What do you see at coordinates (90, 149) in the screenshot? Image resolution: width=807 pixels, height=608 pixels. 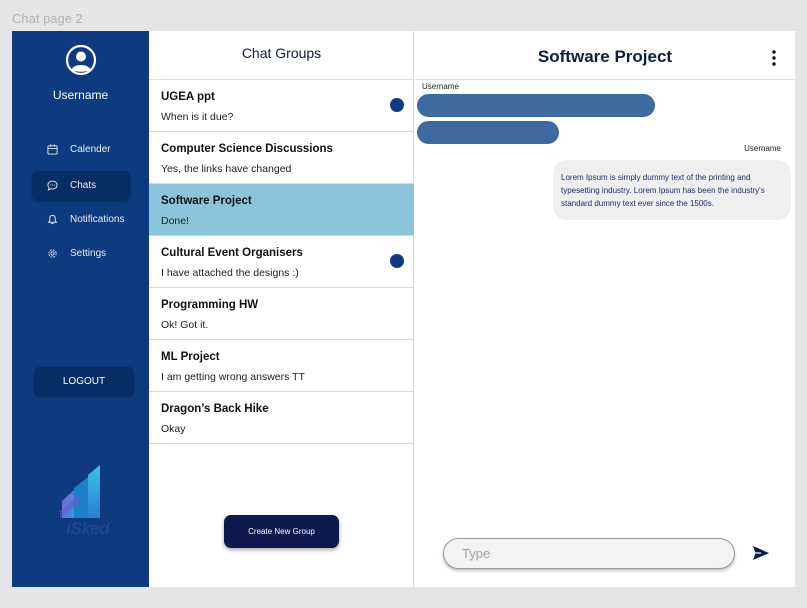 I see `sidebar-item-label: Calender` at bounding box center [90, 149].